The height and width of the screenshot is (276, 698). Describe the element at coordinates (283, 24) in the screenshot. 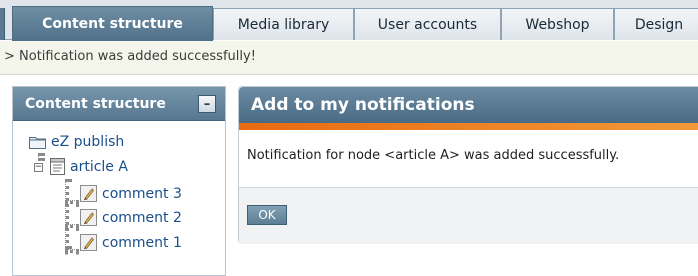

I see `tab-media-library: Media library` at that location.